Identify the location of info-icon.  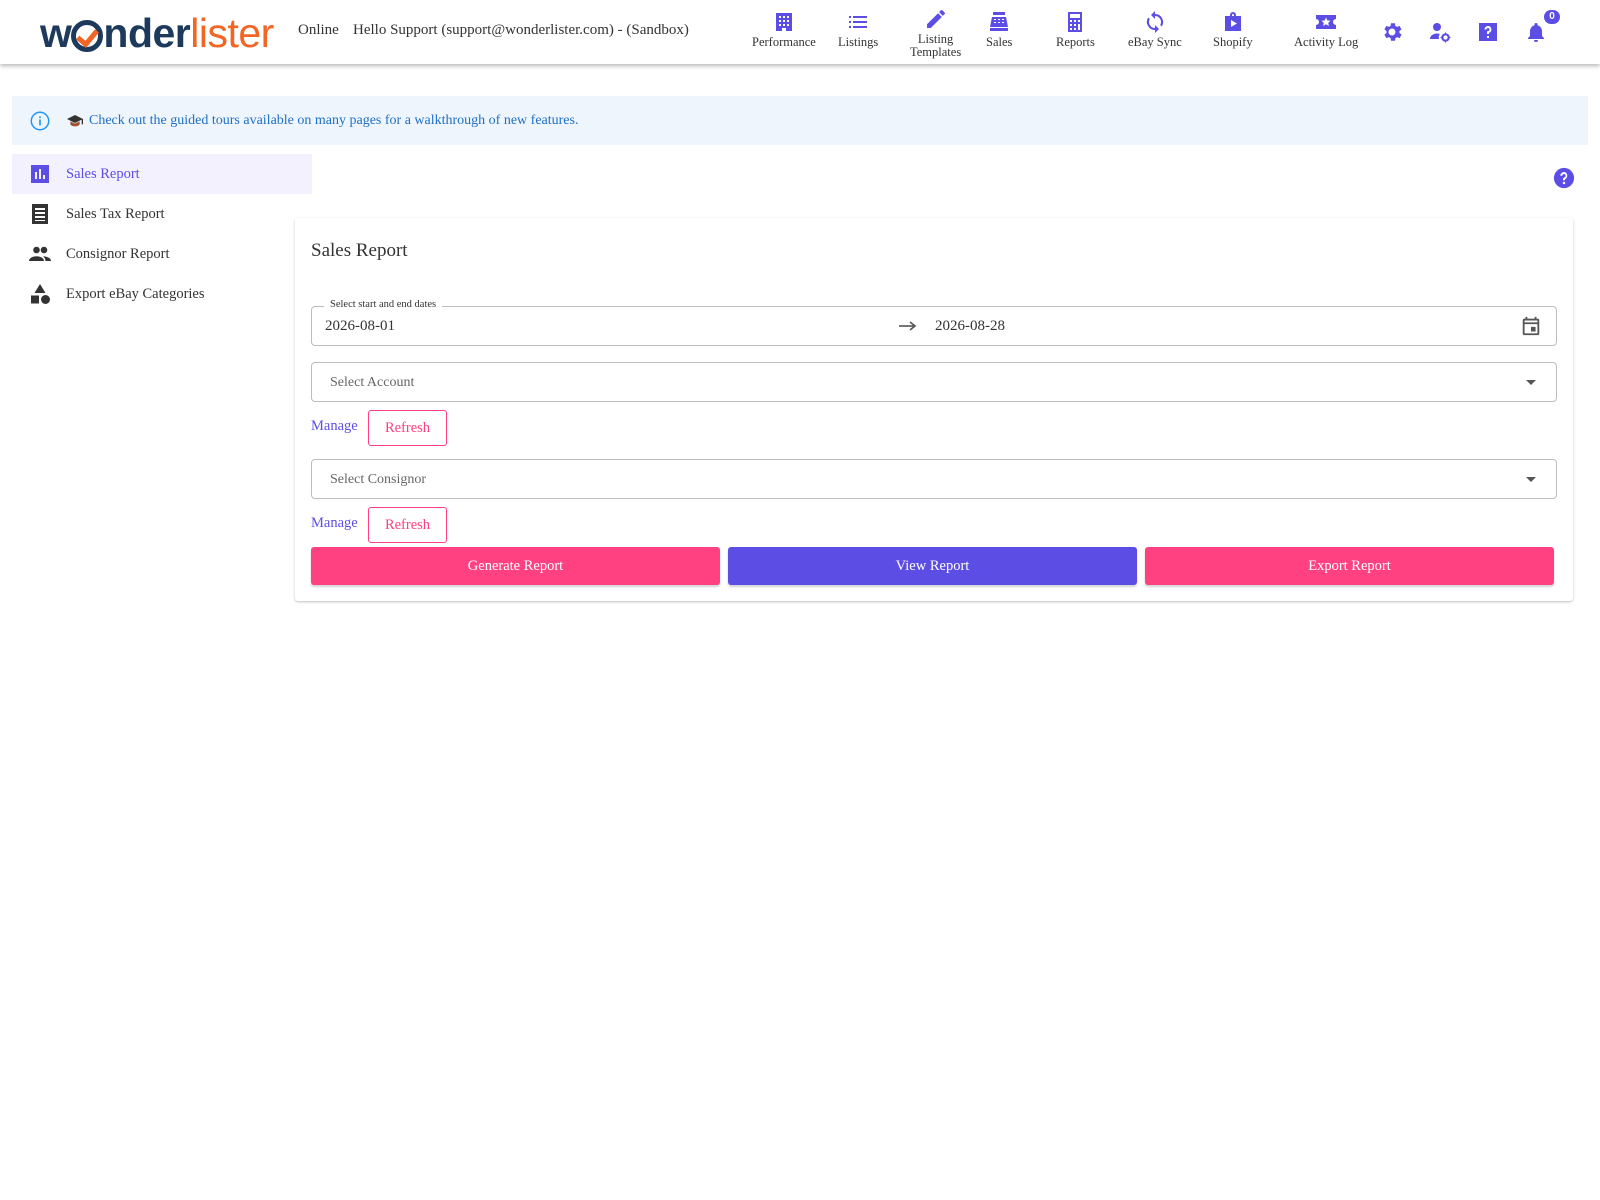
(40, 120).